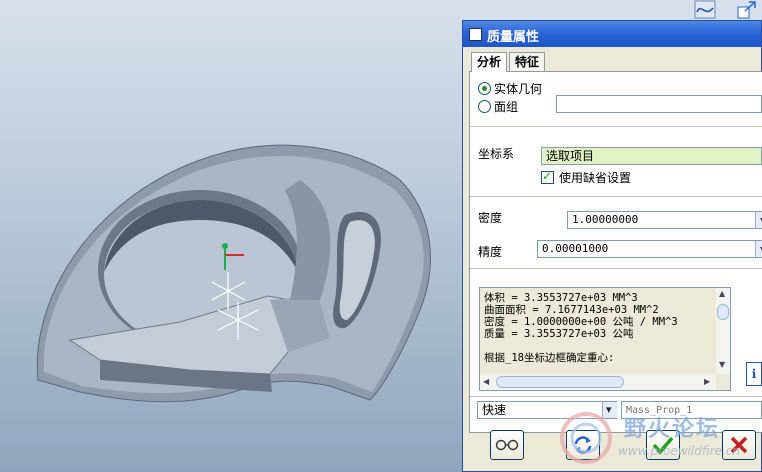  Describe the element at coordinates (547, 176) in the screenshot. I see `use-default-checkbox` at that location.